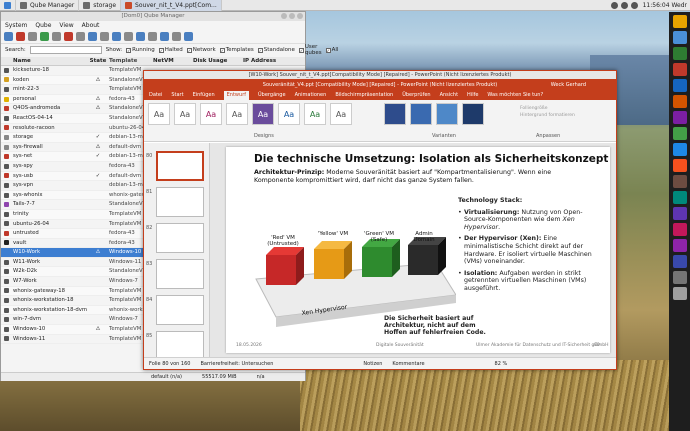  What do you see at coordinates (20, 36) in the screenshot?
I see `remove-qube-icon` at bounding box center [20, 36].